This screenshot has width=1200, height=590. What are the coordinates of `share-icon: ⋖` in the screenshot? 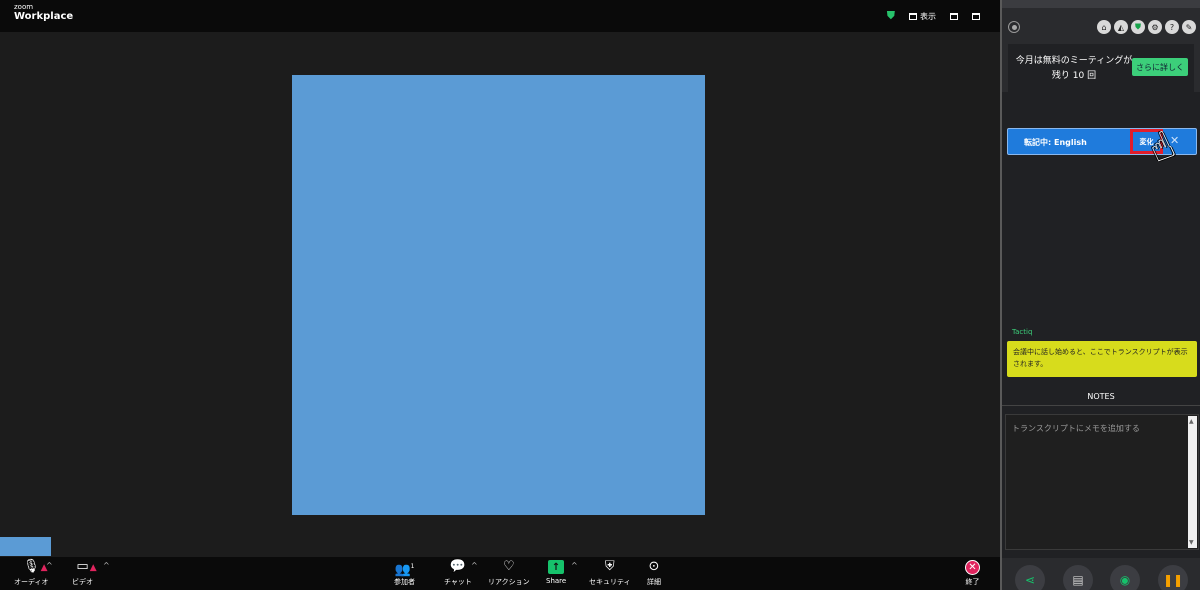 It's located at (1030, 577).